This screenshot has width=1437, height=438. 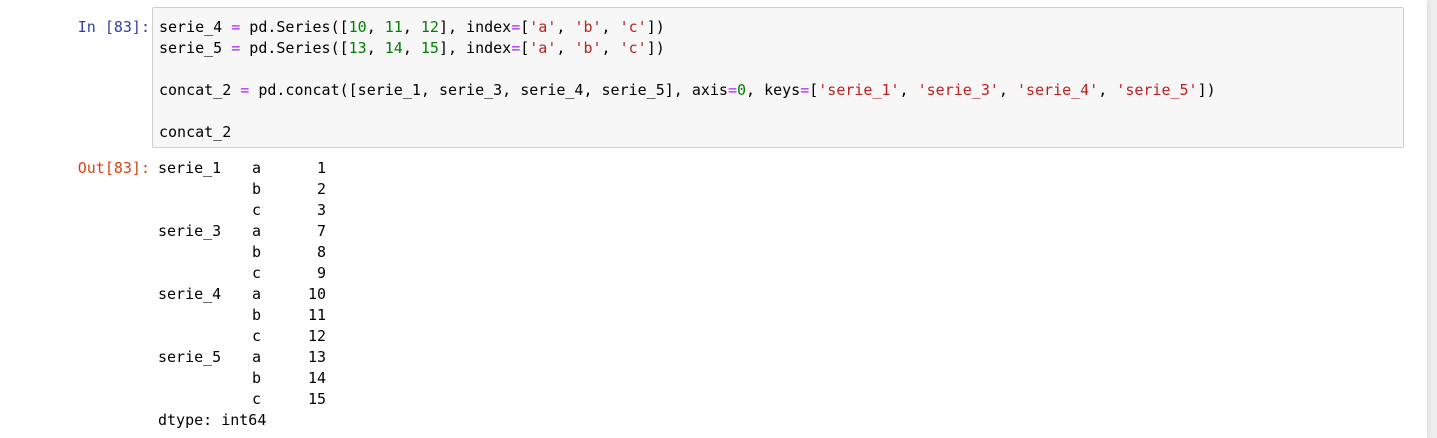 I want to click on code-token: 0, so click(x=741, y=90).